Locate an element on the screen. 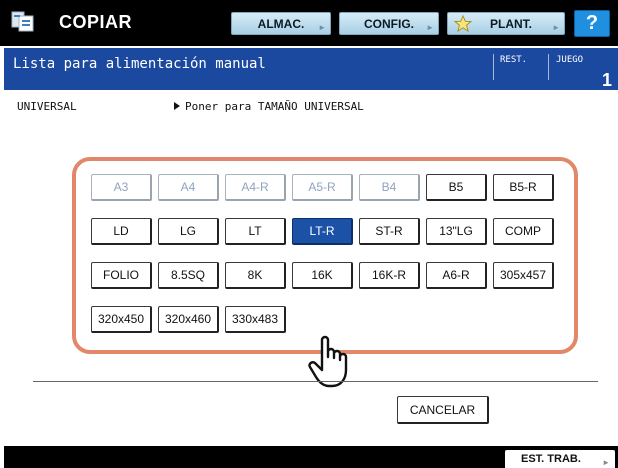  triangle-right-icon is located at coordinates (177, 106).